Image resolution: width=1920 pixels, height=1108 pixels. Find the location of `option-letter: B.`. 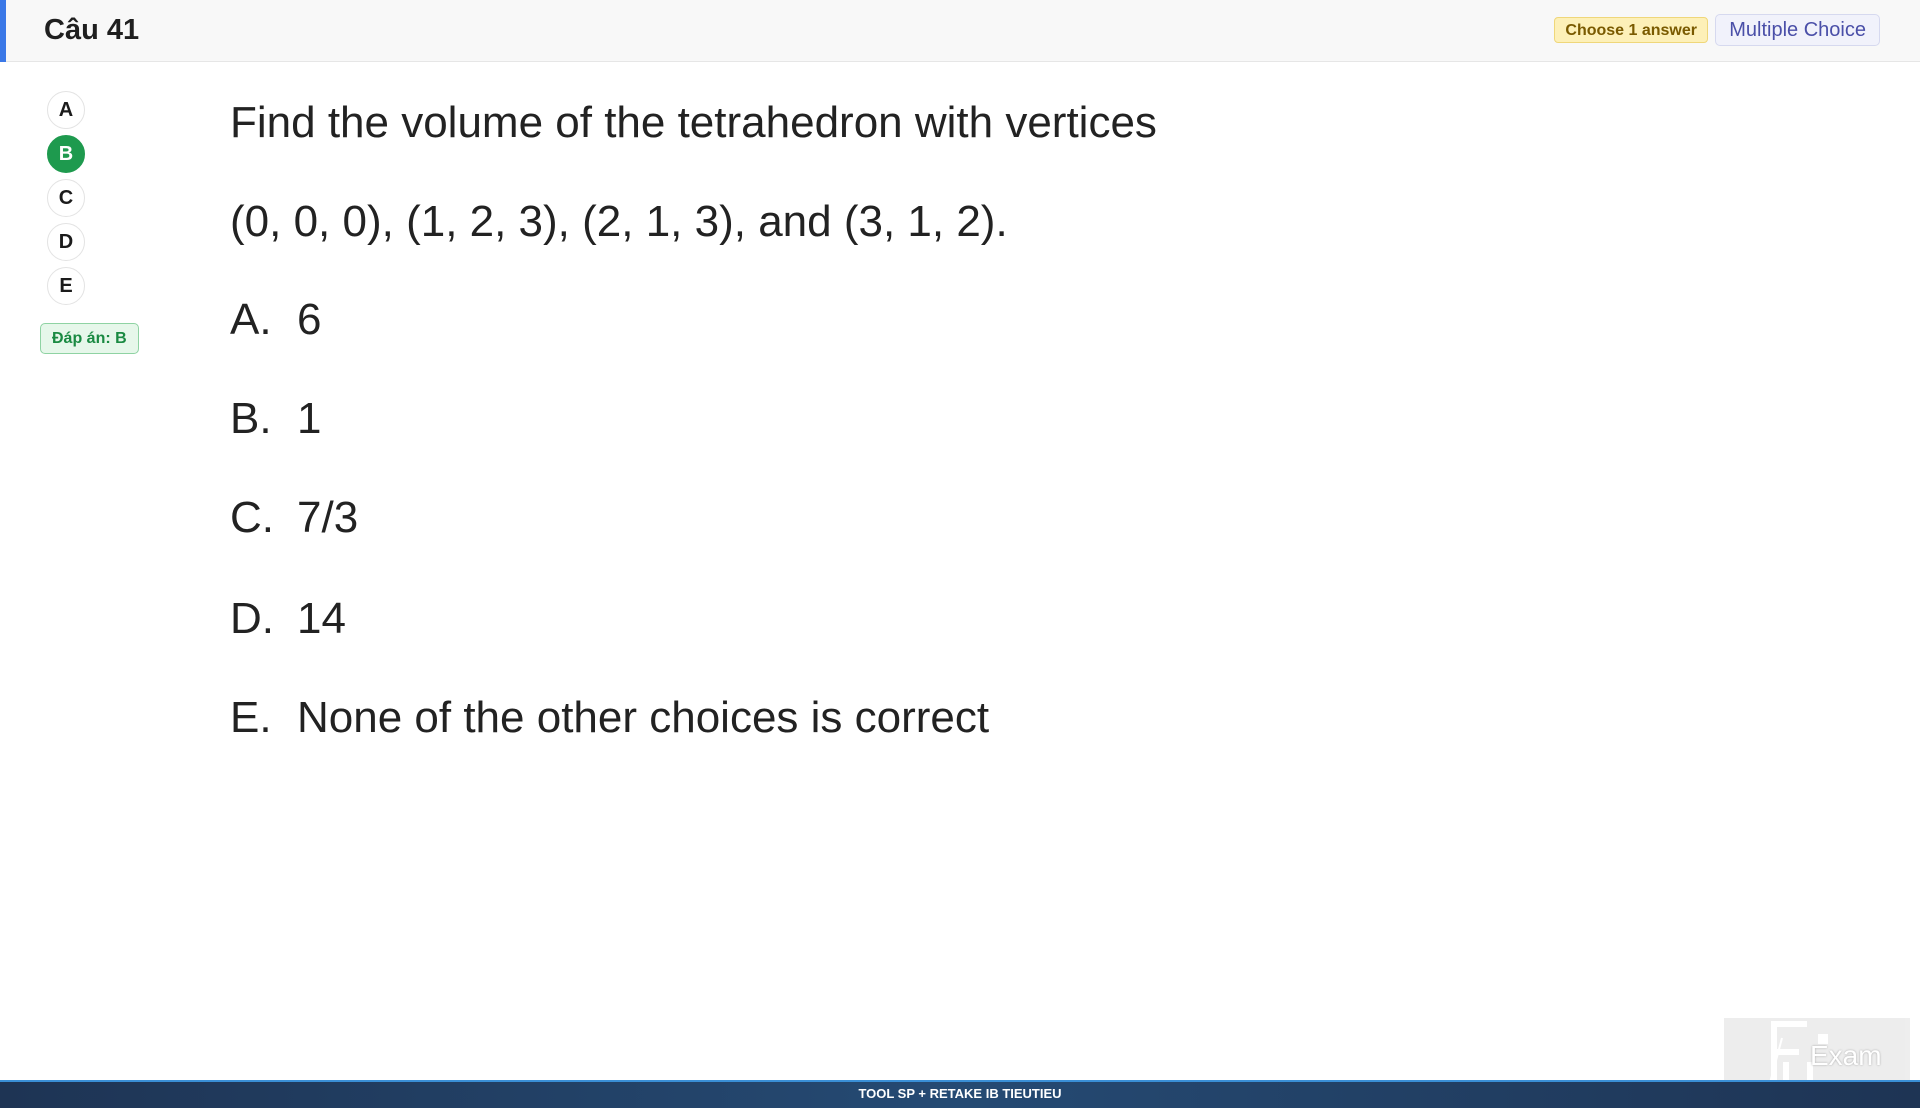

option-letter: B. is located at coordinates (251, 418).